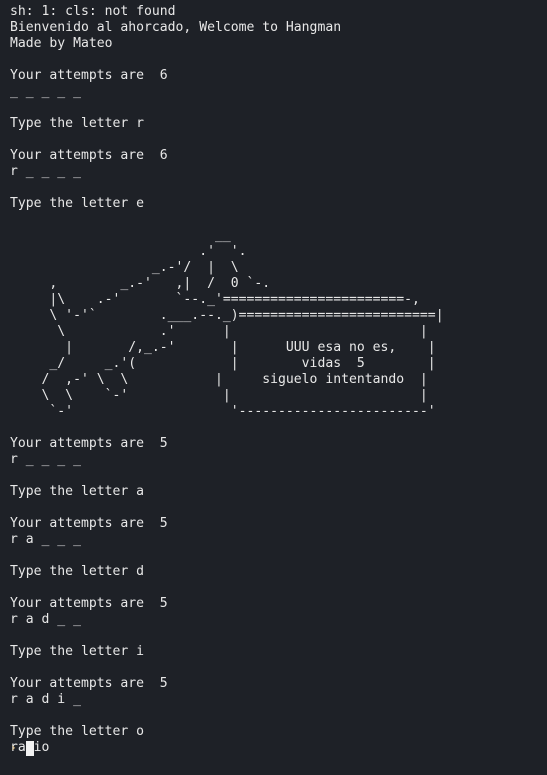 The height and width of the screenshot is (775, 547). I want to click on terminal-line: _/ _.'( | vidas 5 |, so click(223, 363).